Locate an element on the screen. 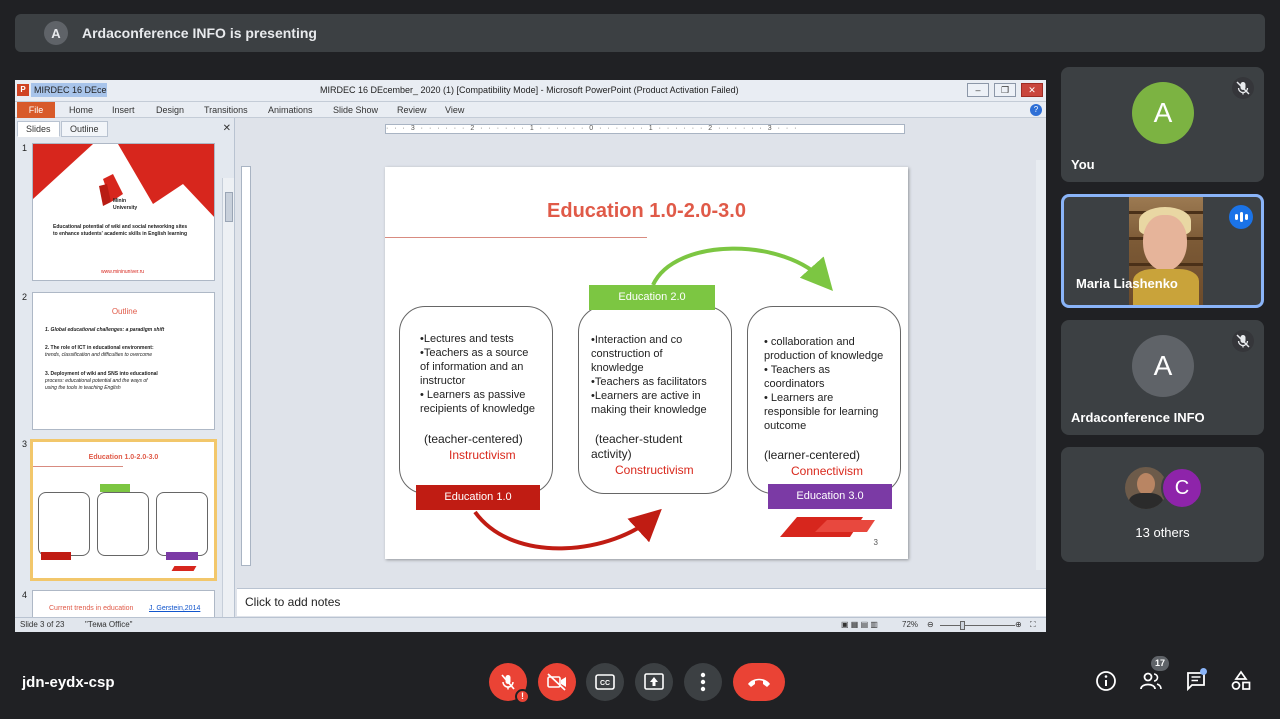  box3-center: (learner-centered) is located at coordinates (812, 455).